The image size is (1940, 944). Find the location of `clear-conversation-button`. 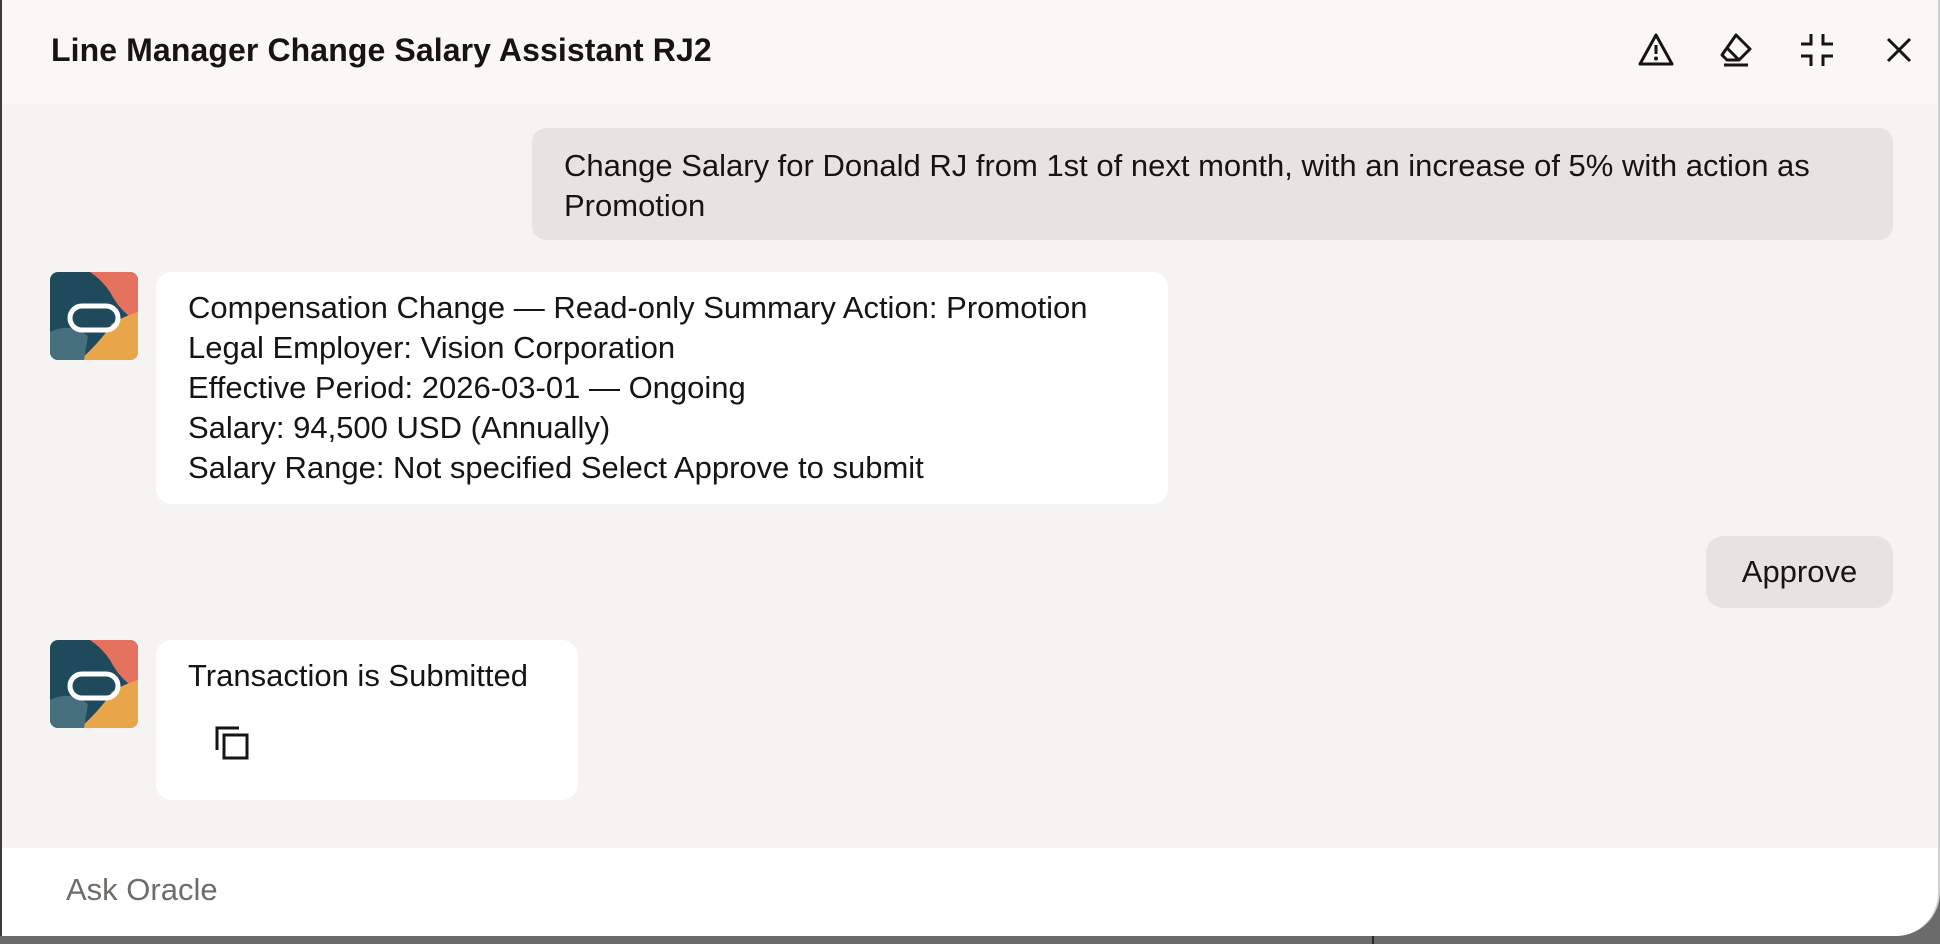

clear-conversation-button is located at coordinates (1736, 50).